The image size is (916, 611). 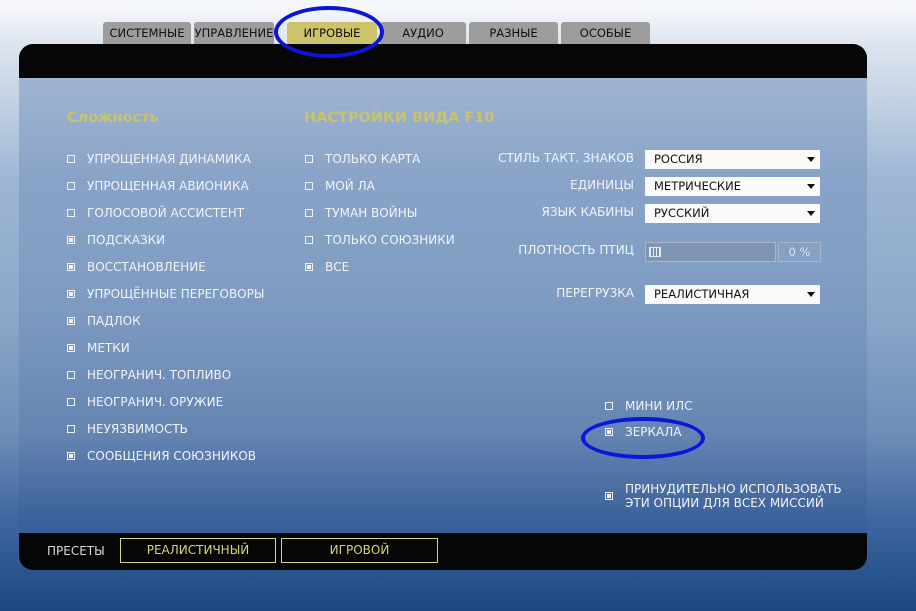 I want to click on option-label: УПРОЩЁННЫЕ ПЕРЕГОВОРЫ, so click(x=176, y=294).